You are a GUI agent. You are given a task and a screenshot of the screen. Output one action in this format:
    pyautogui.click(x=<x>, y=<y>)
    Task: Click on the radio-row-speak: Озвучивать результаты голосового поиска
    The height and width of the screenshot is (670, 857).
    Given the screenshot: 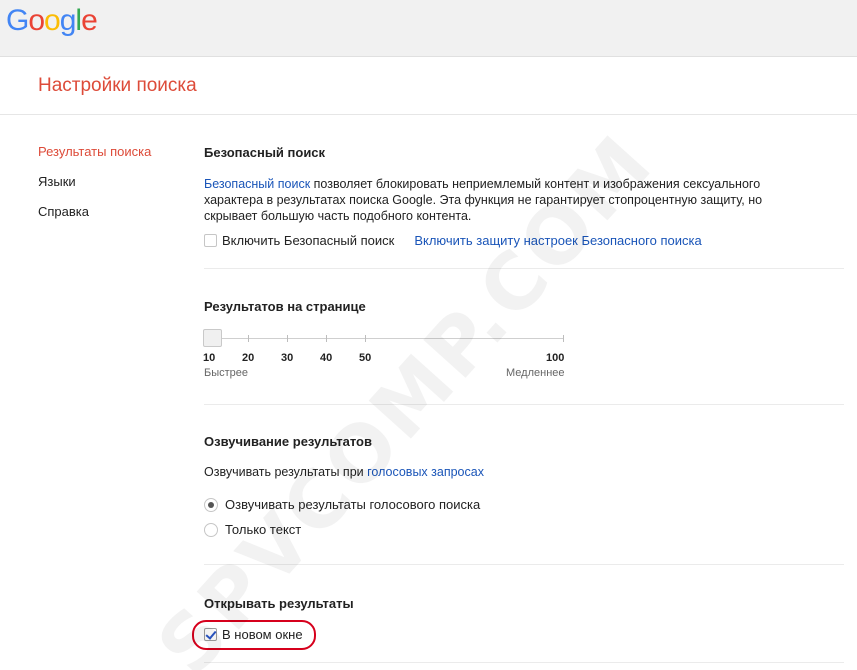 What is the action you would take?
    pyautogui.click(x=342, y=504)
    